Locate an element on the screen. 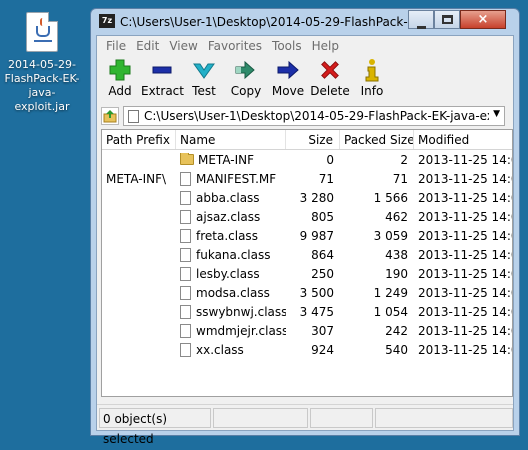 This screenshot has height=450, width=528. desktop-jar-file: 2014-05-29-FlashPack-EK-java-exploit.jar is located at coordinates (42, 63).